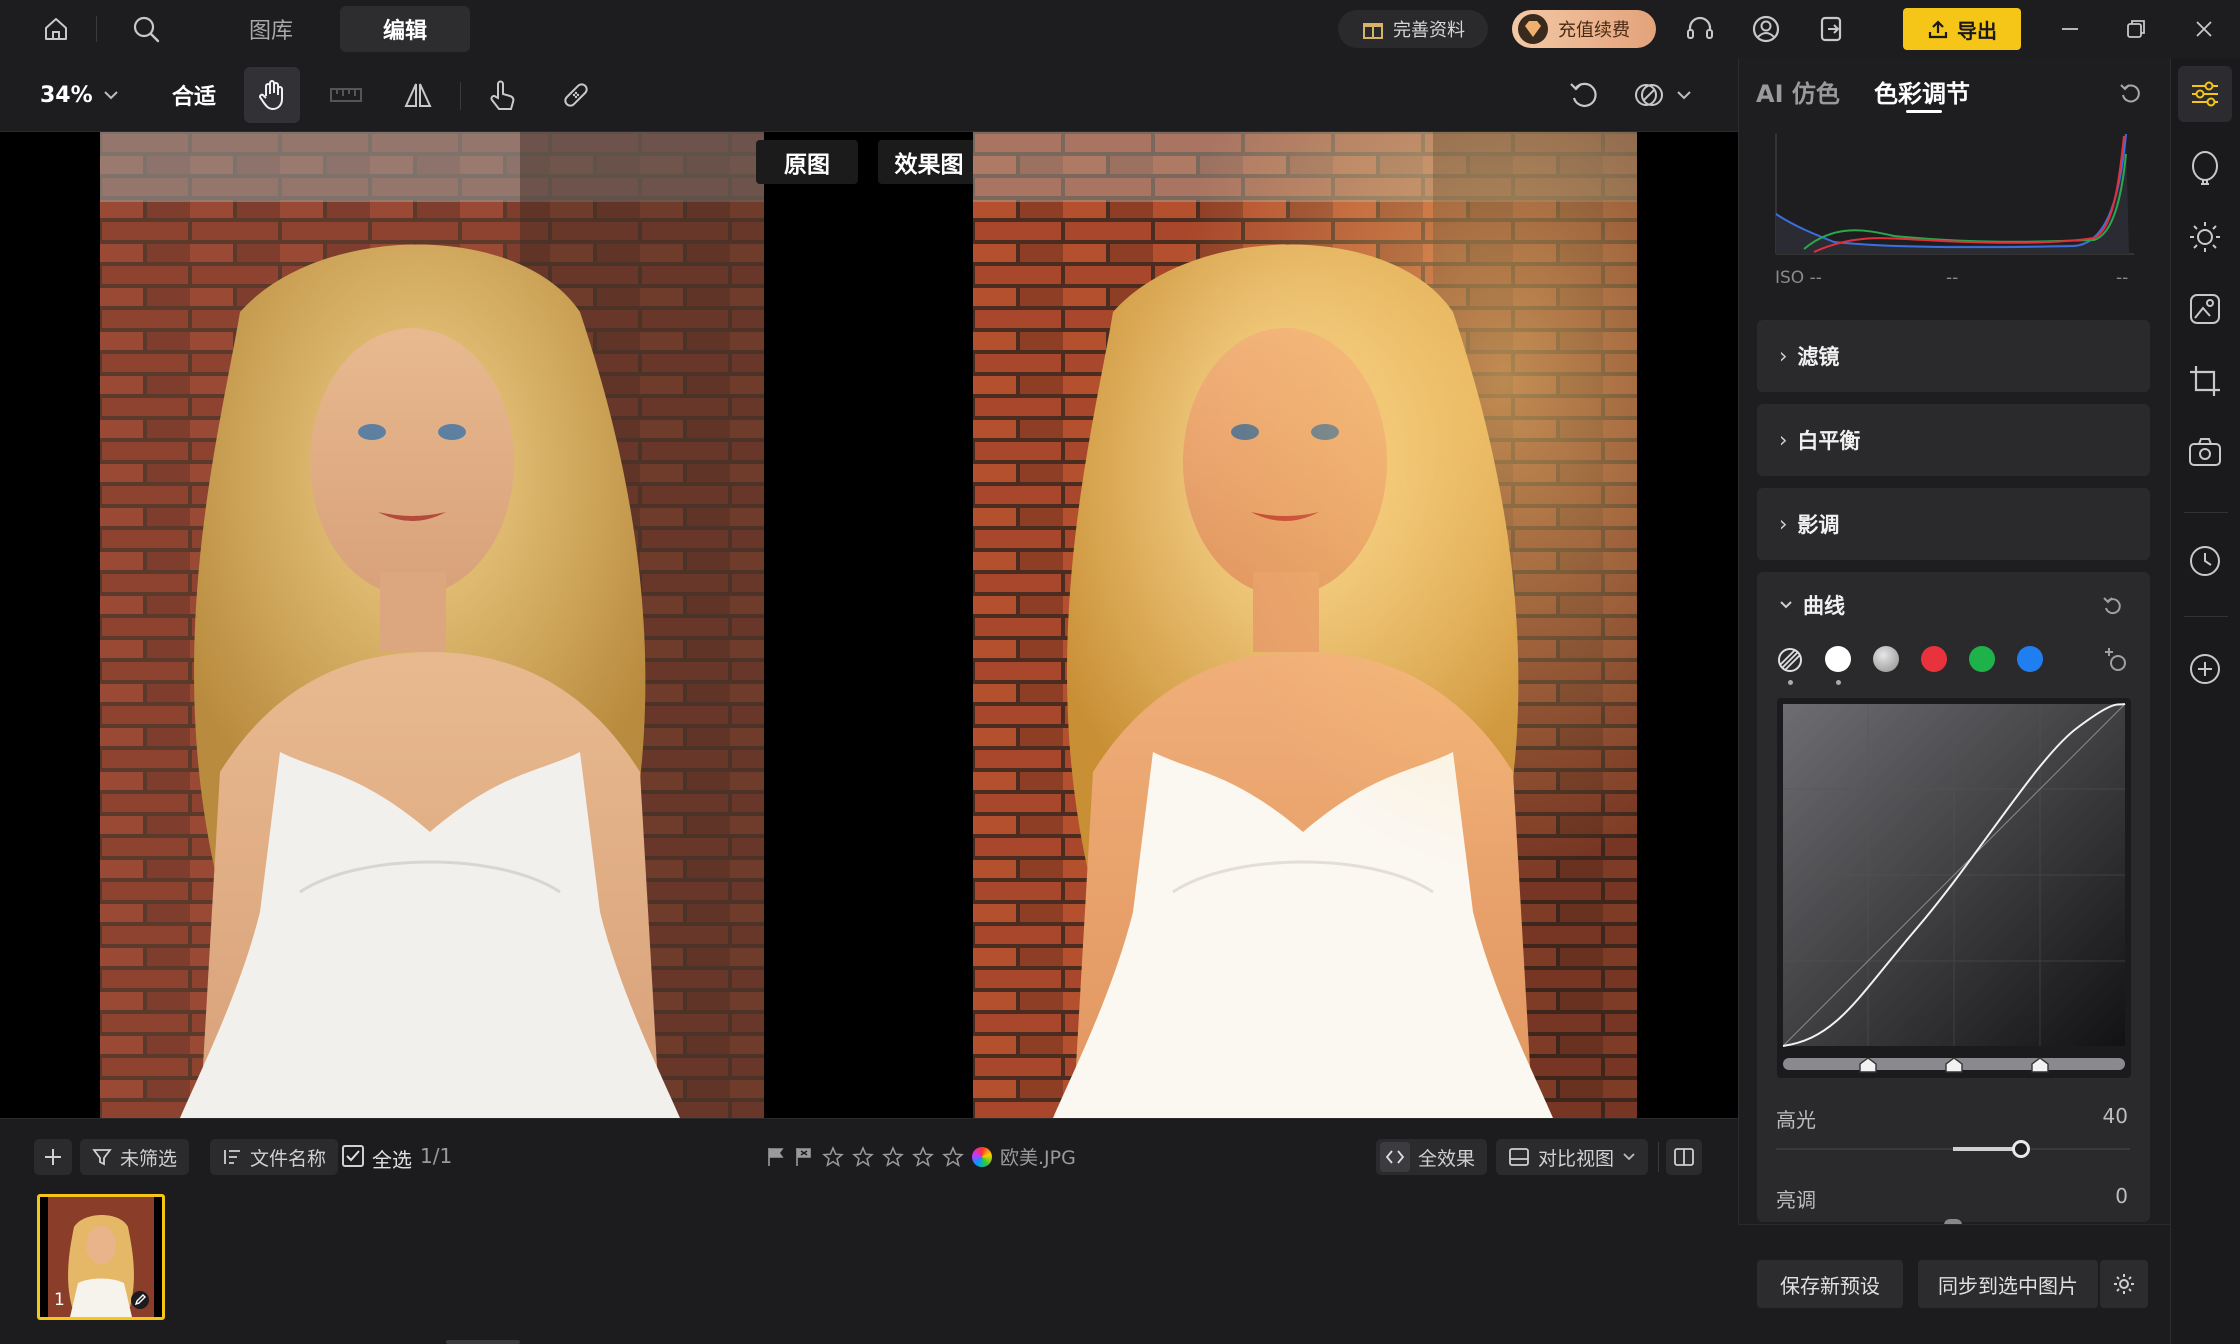 Image resolution: width=2240 pixels, height=1344 pixels. What do you see at coordinates (135, 1157) in the screenshot?
I see `filter-dropdown: 未筛选` at bounding box center [135, 1157].